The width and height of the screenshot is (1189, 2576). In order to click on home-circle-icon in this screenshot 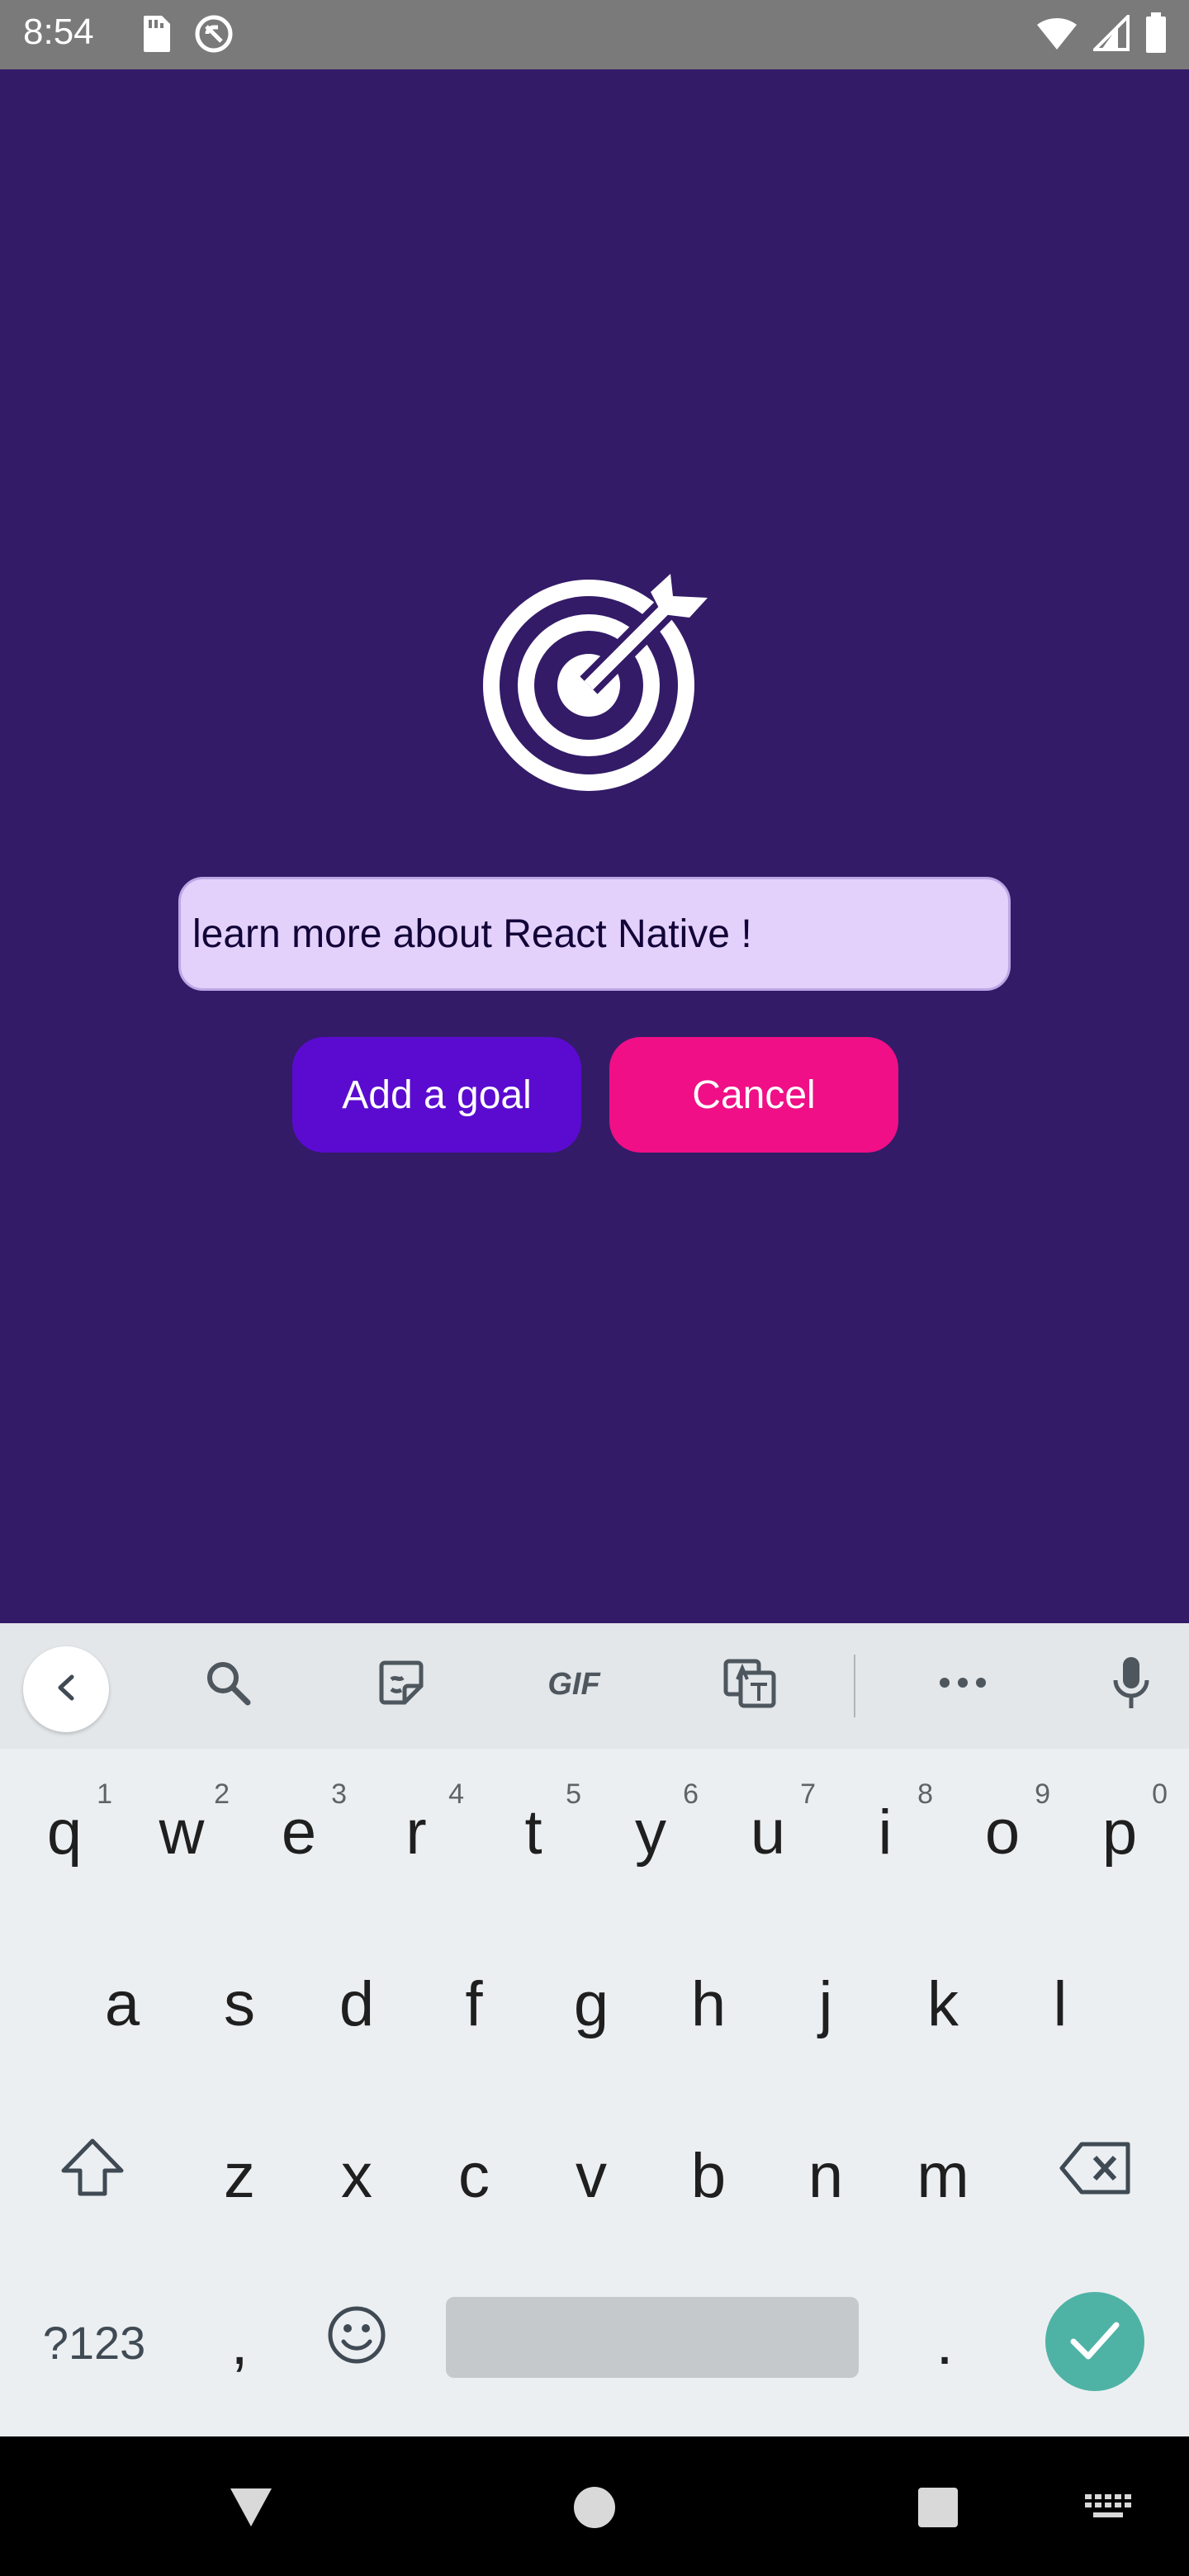, I will do `click(594, 2509)`.